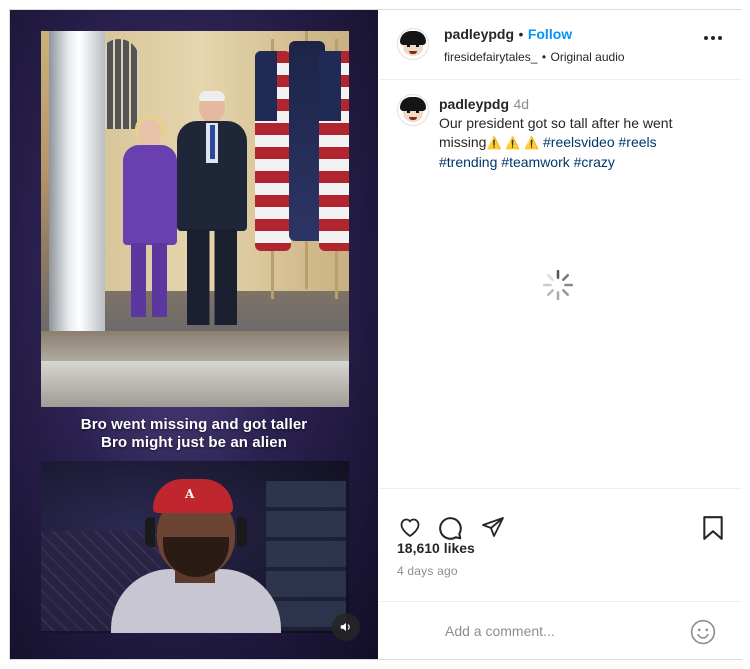  Describe the element at coordinates (713, 38) in the screenshot. I see `more-options-icon` at that location.